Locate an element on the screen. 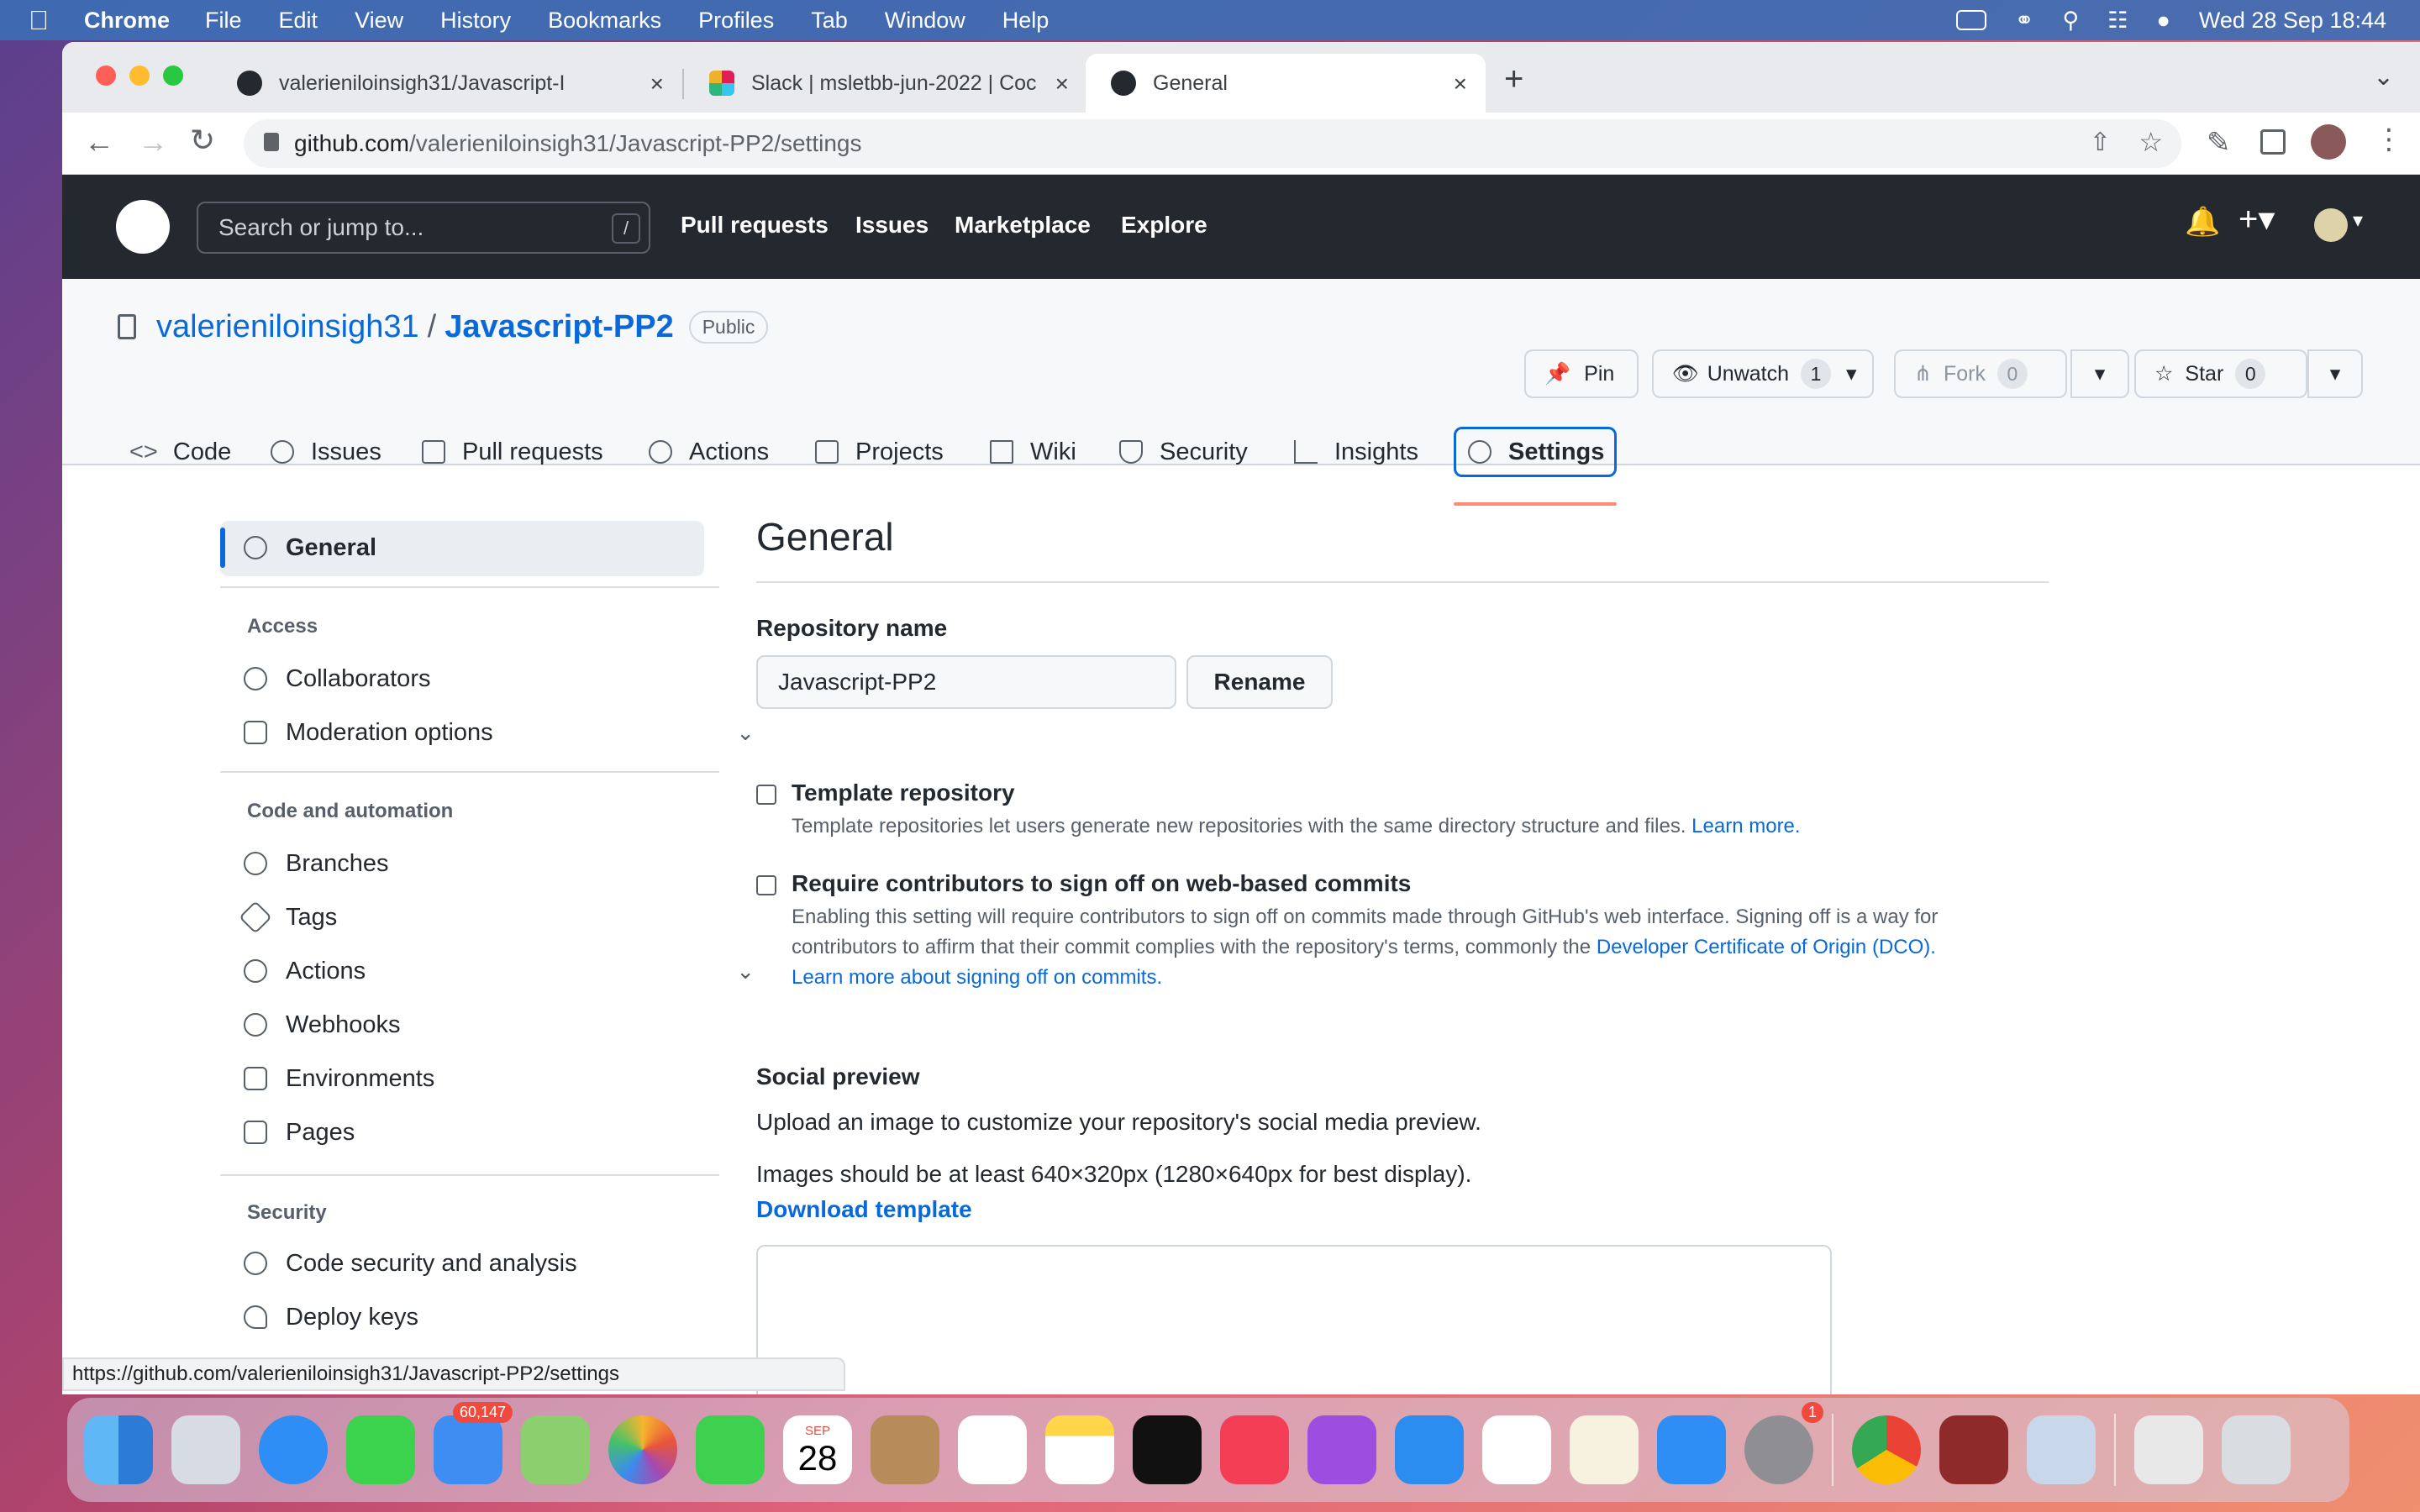 Image resolution: width=2420 pixels, height=1512 pixels. music-icon is located at coordinates (1255, 1449).